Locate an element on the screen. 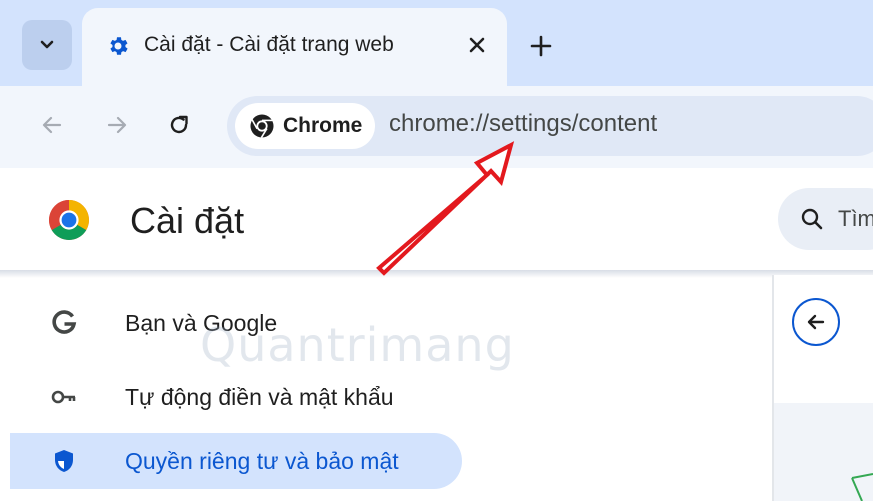 Image resolution: width=873 pixels, height=501 pixels. reload-icon is located at coordinates (179, 124).